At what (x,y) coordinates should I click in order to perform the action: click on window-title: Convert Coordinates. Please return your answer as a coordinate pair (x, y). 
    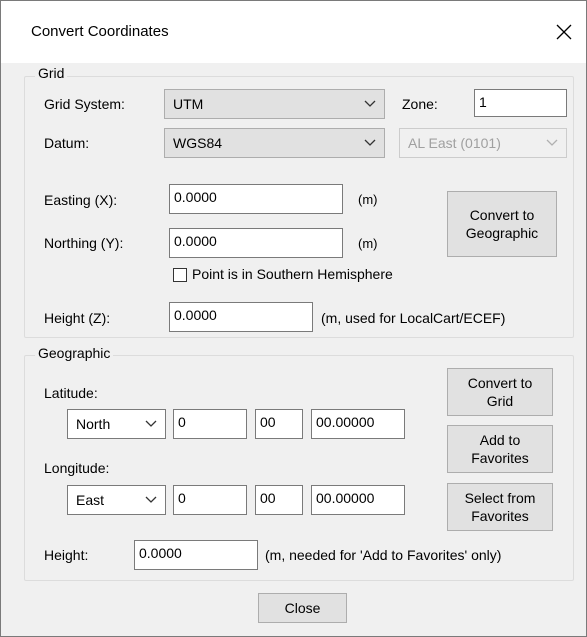
    Looking at the image, I should click on (100, 31).